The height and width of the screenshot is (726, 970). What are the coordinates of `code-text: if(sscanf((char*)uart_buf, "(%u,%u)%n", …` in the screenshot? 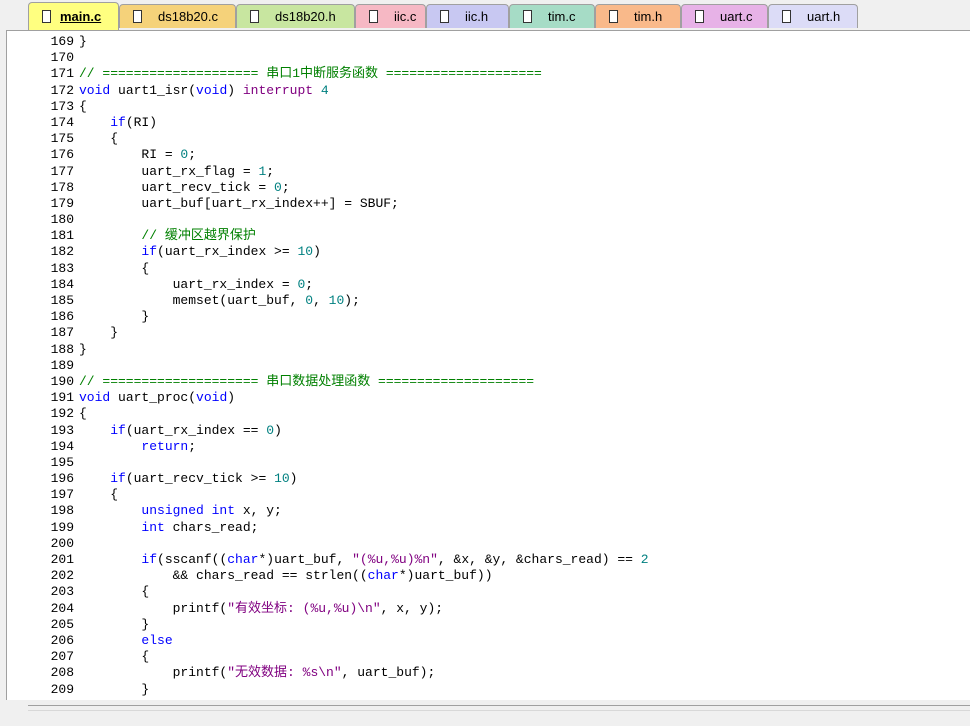 It's located at (363, 560).